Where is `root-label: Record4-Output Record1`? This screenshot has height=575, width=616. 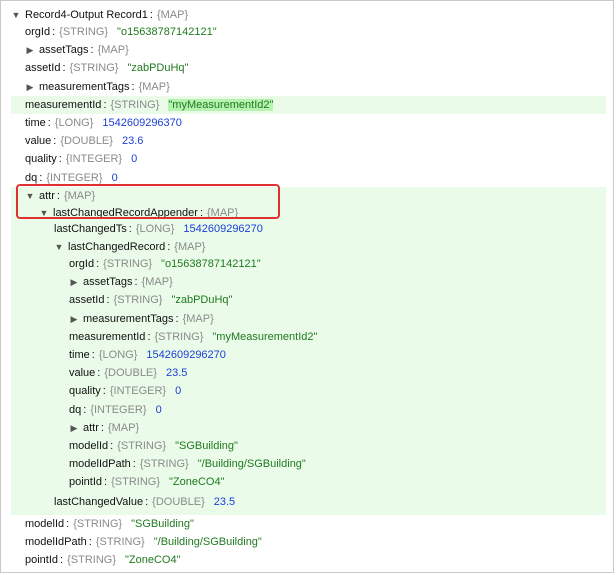
root-label: Record4-Output Record1 is located at coordinates (86, 15).